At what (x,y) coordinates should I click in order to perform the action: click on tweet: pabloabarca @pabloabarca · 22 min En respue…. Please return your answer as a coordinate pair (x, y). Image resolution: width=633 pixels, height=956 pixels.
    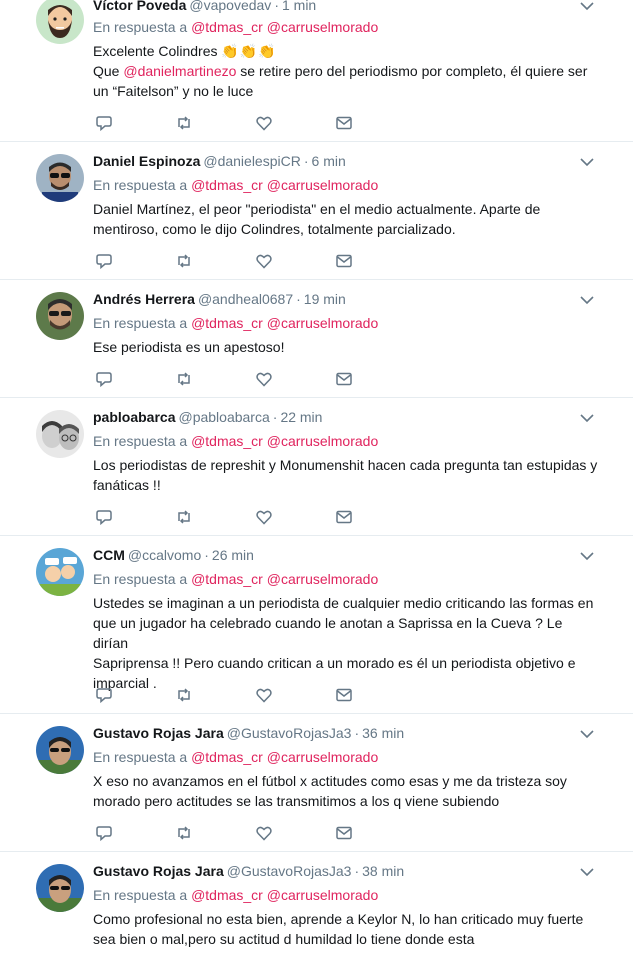
    Looking at the image, I should click on (316, 467).